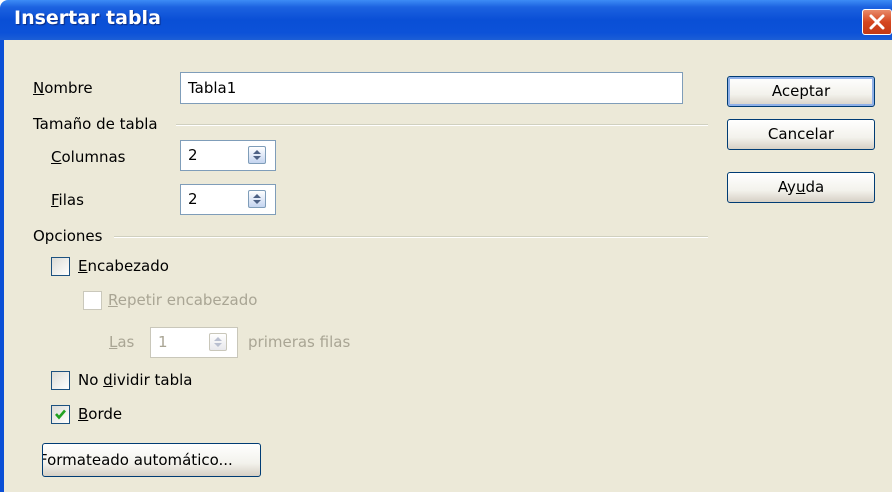  Describe the element at coordinates (95, 124) in the screenshot. I see `table-size-section-label: Tamaño de tabla` at that location.